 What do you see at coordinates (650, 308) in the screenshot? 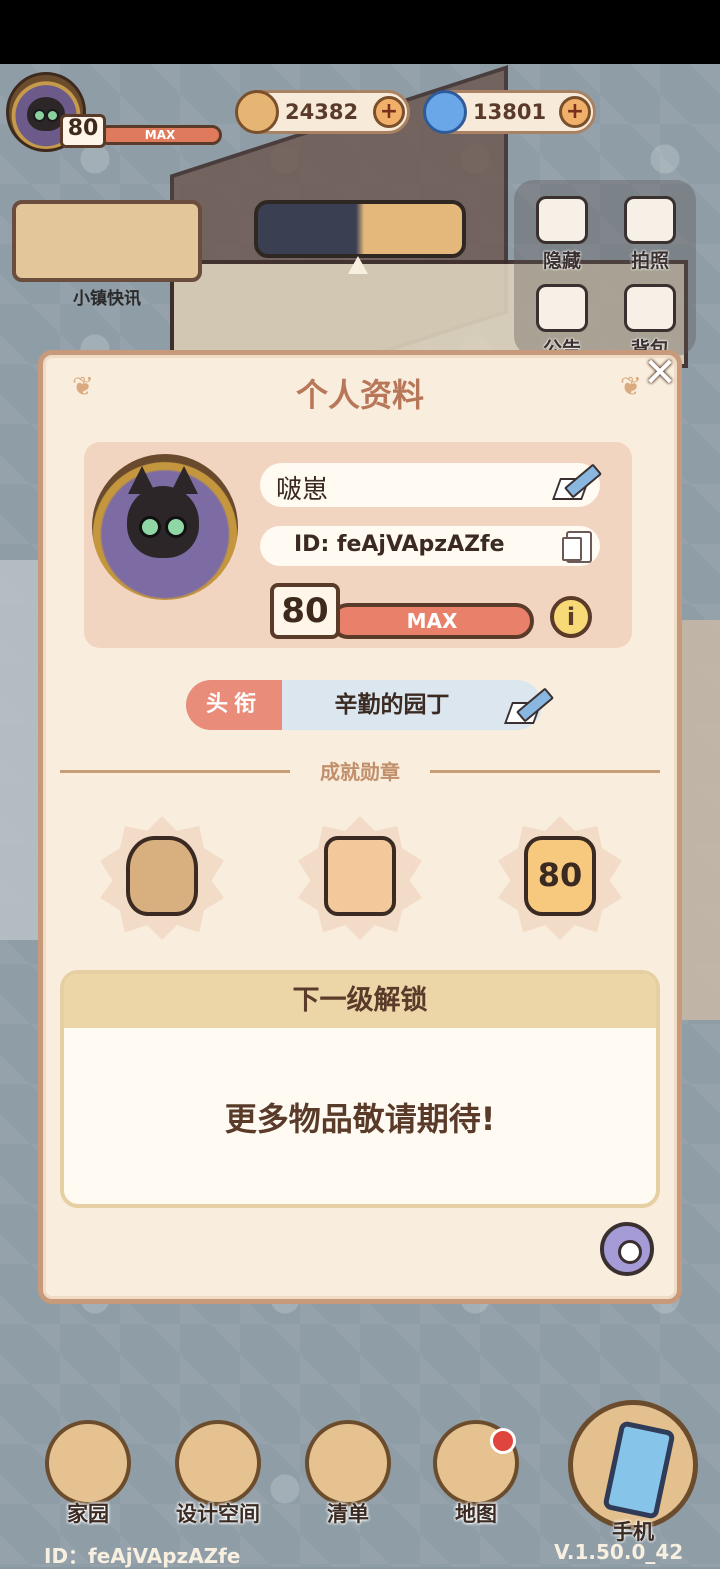
I see `backpack-icon` at bounding box center [650, 308].